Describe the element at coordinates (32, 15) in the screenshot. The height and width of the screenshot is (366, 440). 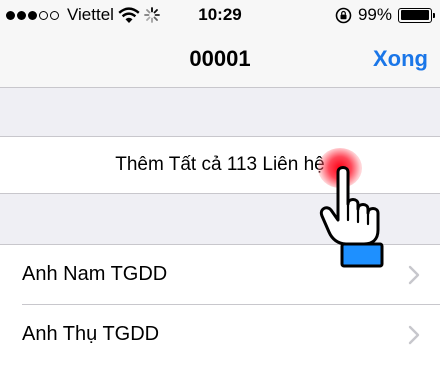
I see `signal-strength-icon` at that location.